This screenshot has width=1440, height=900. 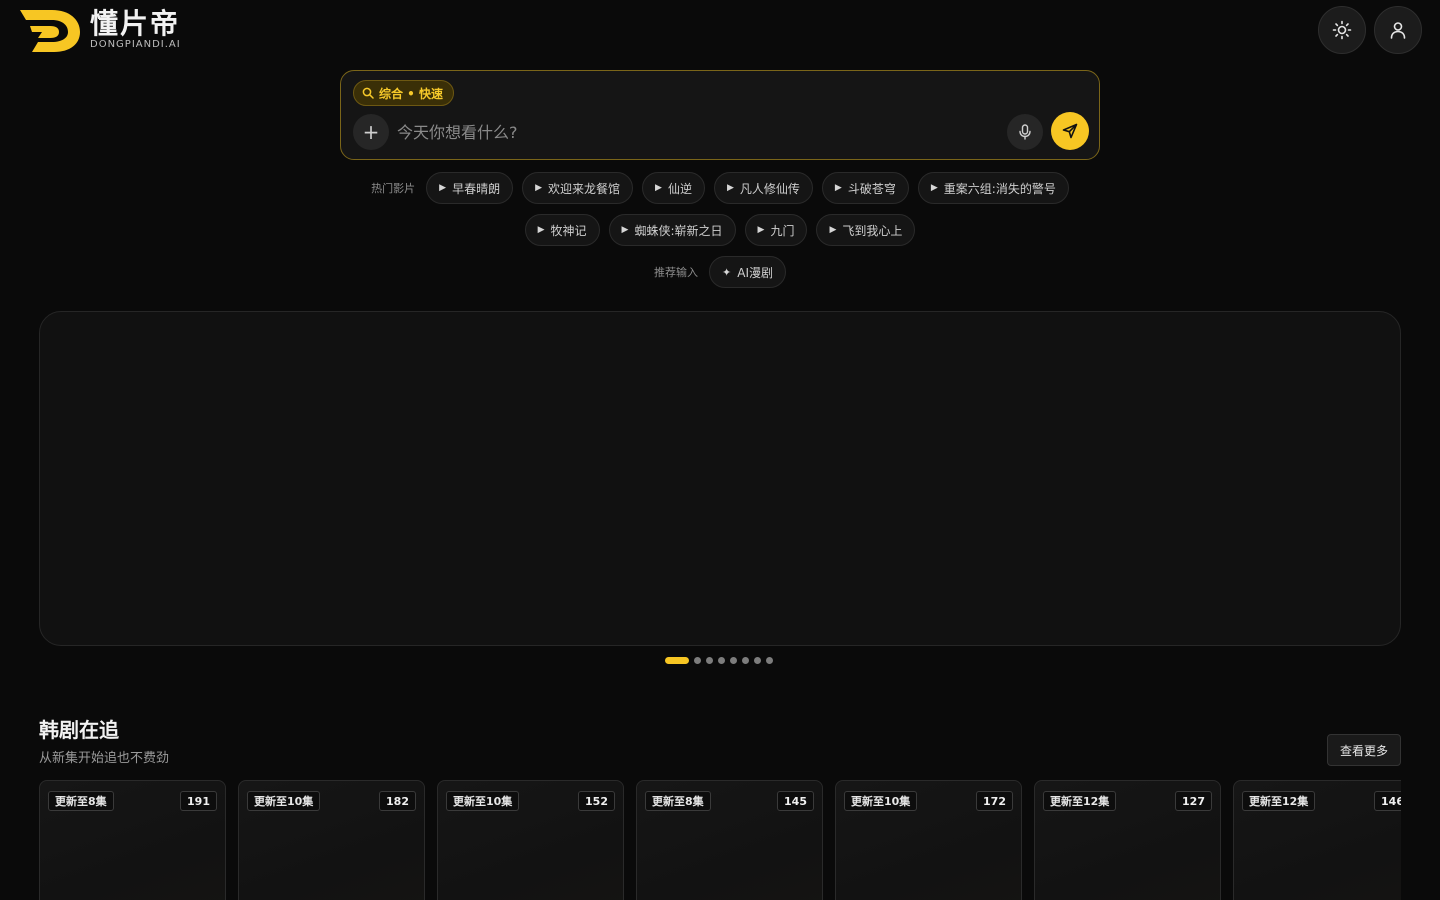 I want to click on send-button, so click(x=1070, y=131).